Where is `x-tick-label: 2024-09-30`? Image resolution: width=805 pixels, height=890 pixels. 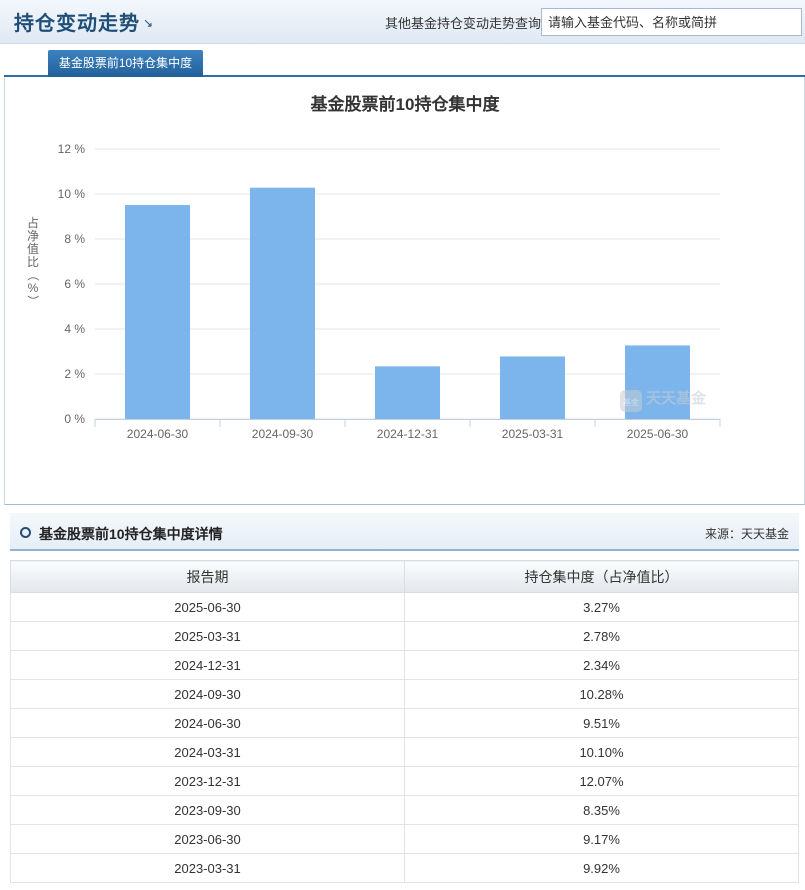 x-tick-label: 2024-09-30 is located at coordinates (283, 434).